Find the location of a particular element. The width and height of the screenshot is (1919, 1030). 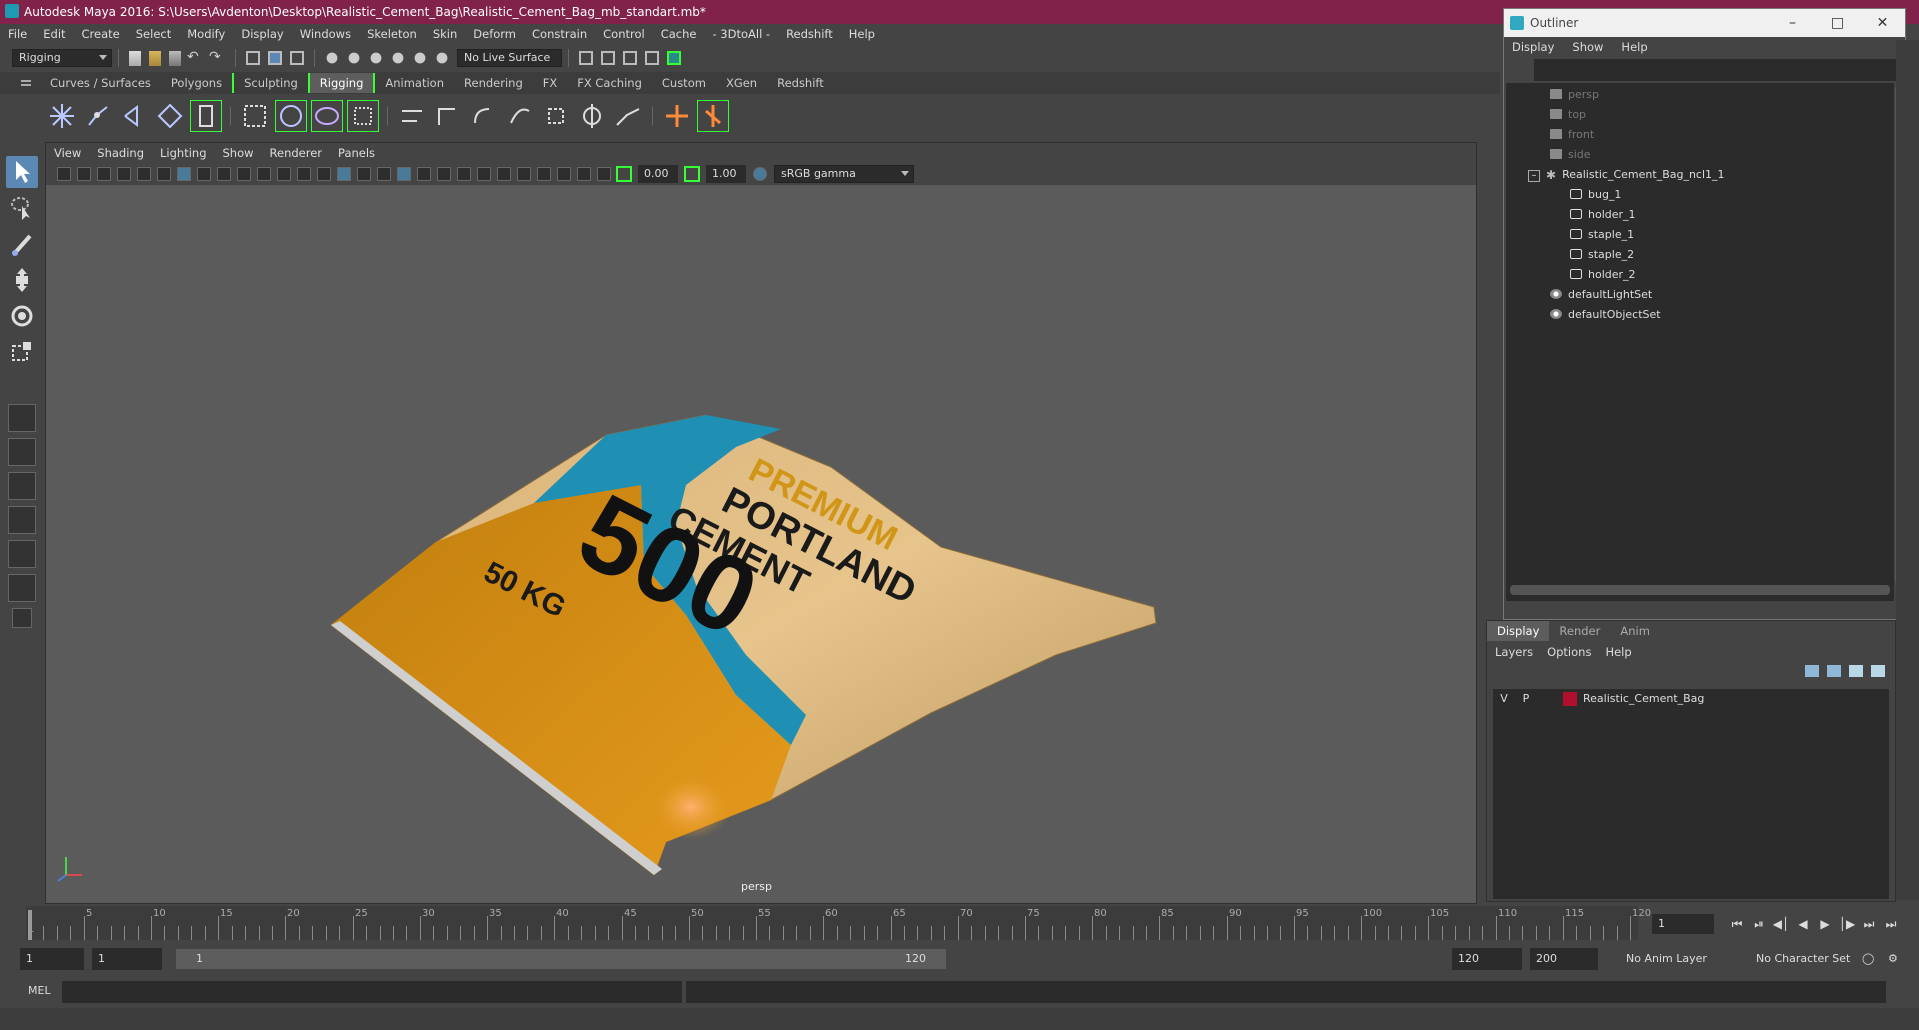

command-input is located at coordinates (372, 992).